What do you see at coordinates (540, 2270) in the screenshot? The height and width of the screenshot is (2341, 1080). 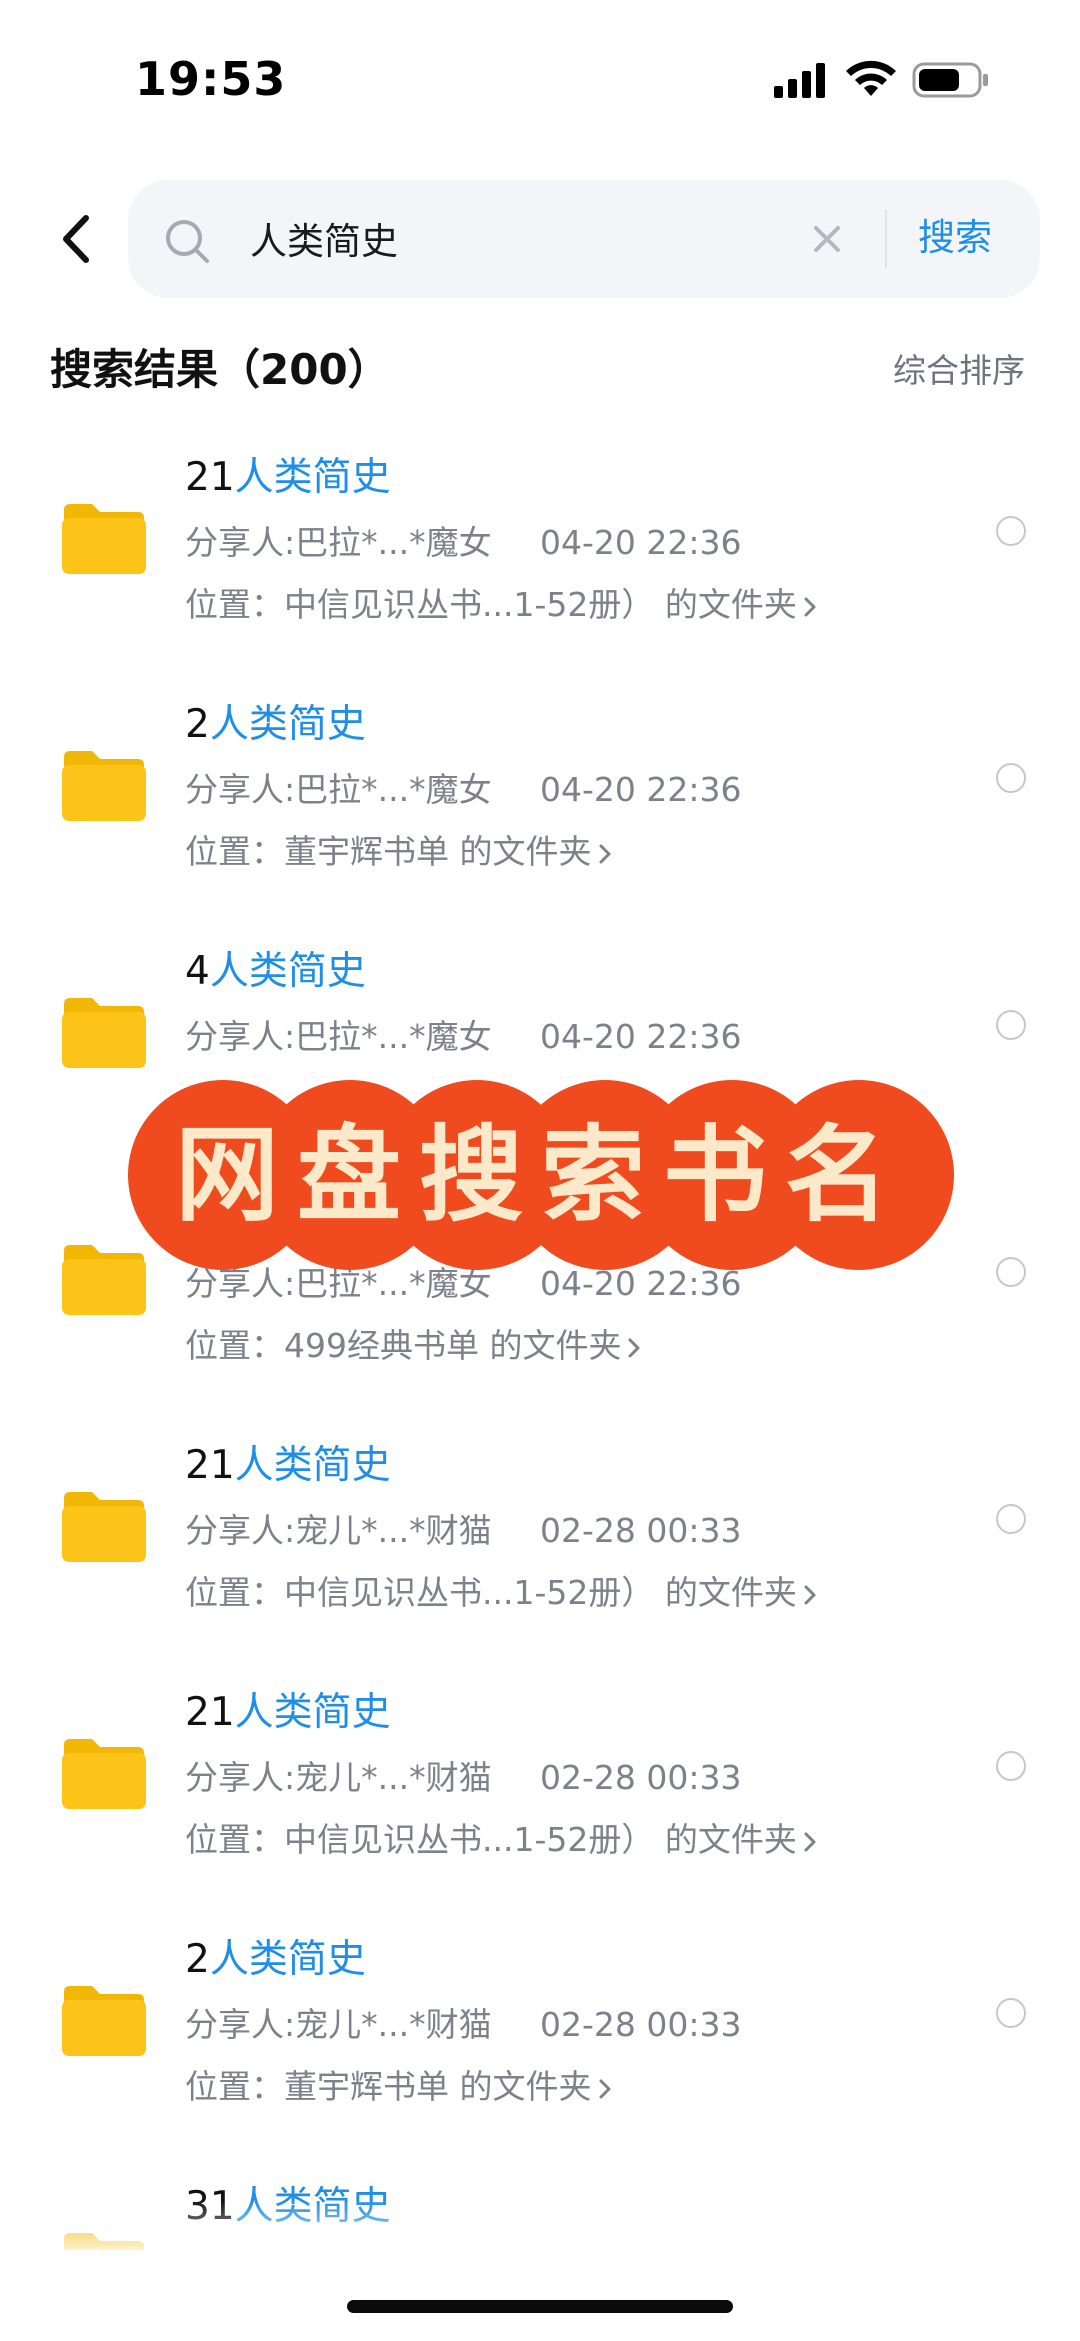 I see `bottom-fade` at bounding box center [540, 2270].